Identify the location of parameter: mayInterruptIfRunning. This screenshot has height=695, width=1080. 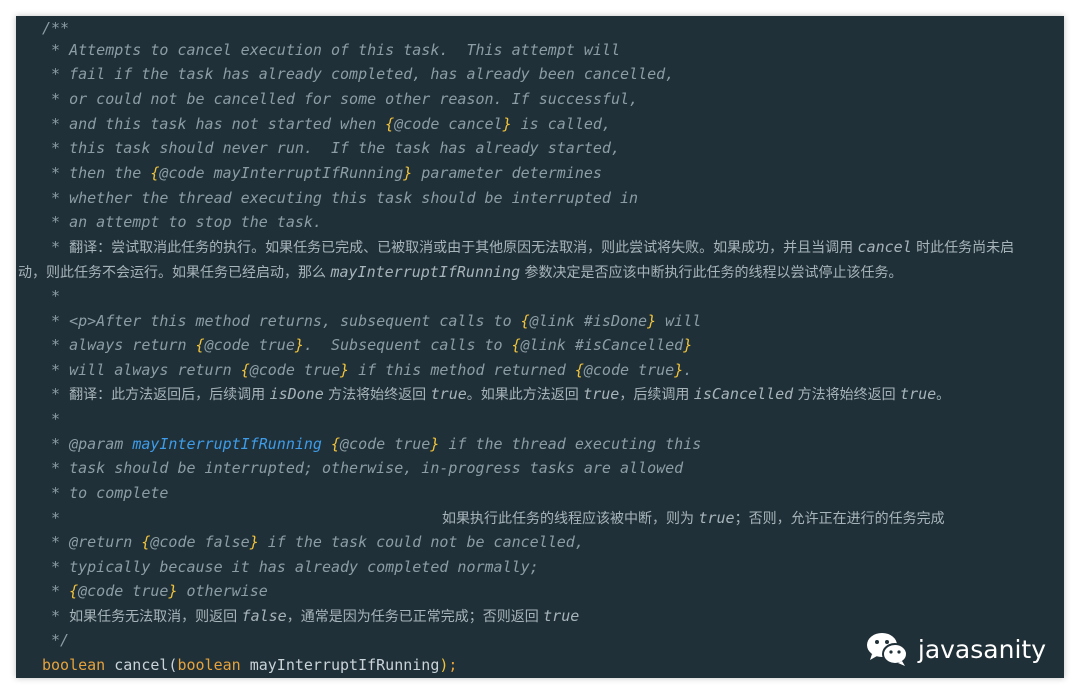
(340, 665).